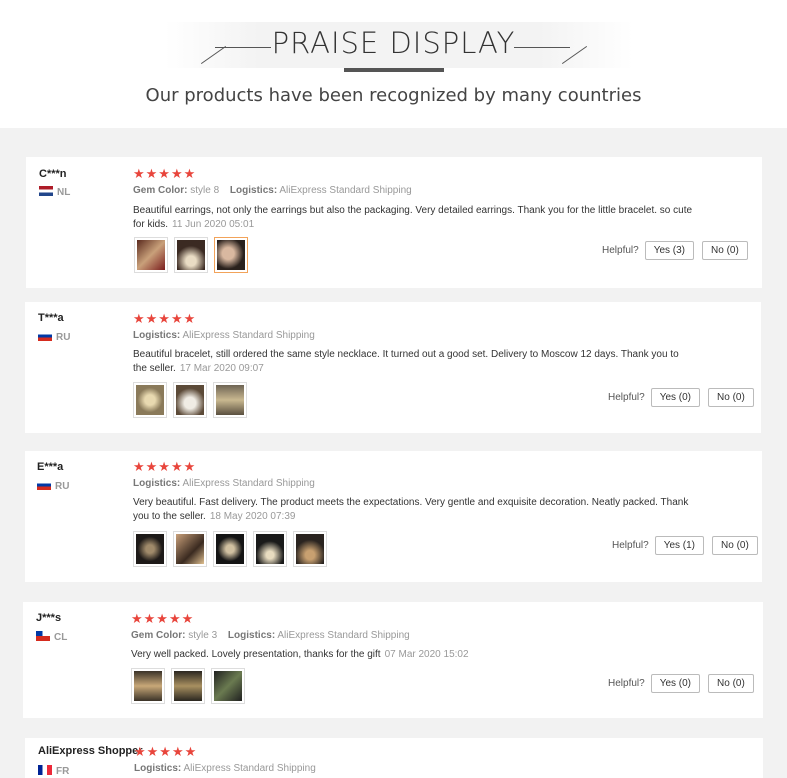 This screenshot has height=778, width=787. What do you see at coordinates (679, 545) in the screenshot?
I see `helpful-yes-button: Yes (1)` at bounding box center [679, 545].